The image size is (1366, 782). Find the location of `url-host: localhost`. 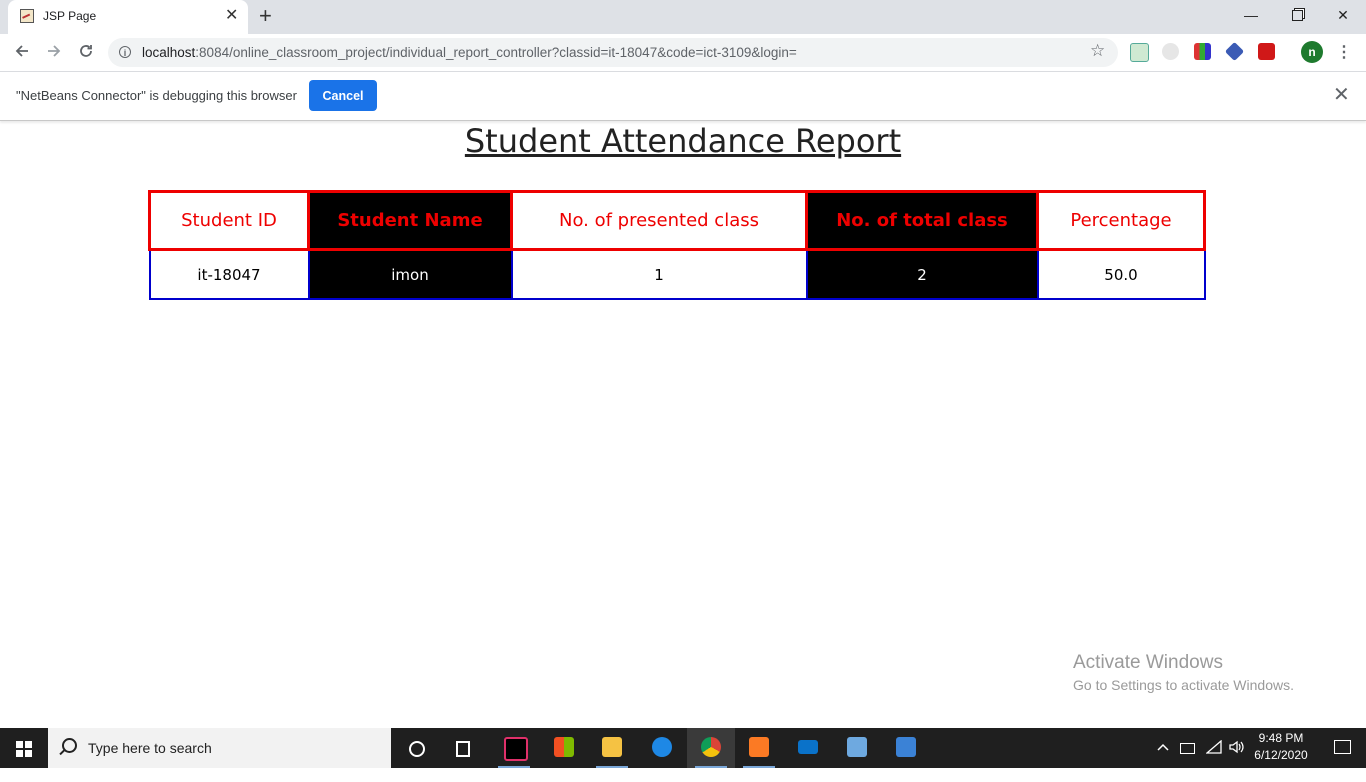

url-host: localhost is located at coordinates (169, 52).